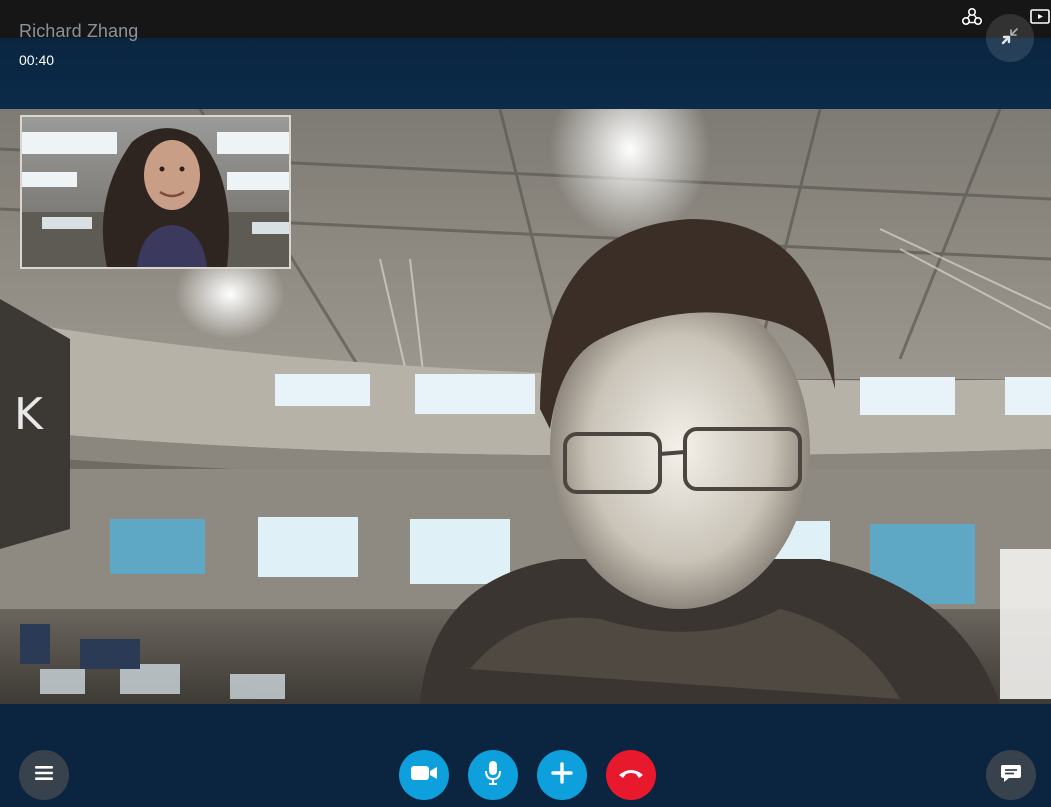 This screenshot has width=1051, height=807. I want to click on call-header, so click(525, 73).